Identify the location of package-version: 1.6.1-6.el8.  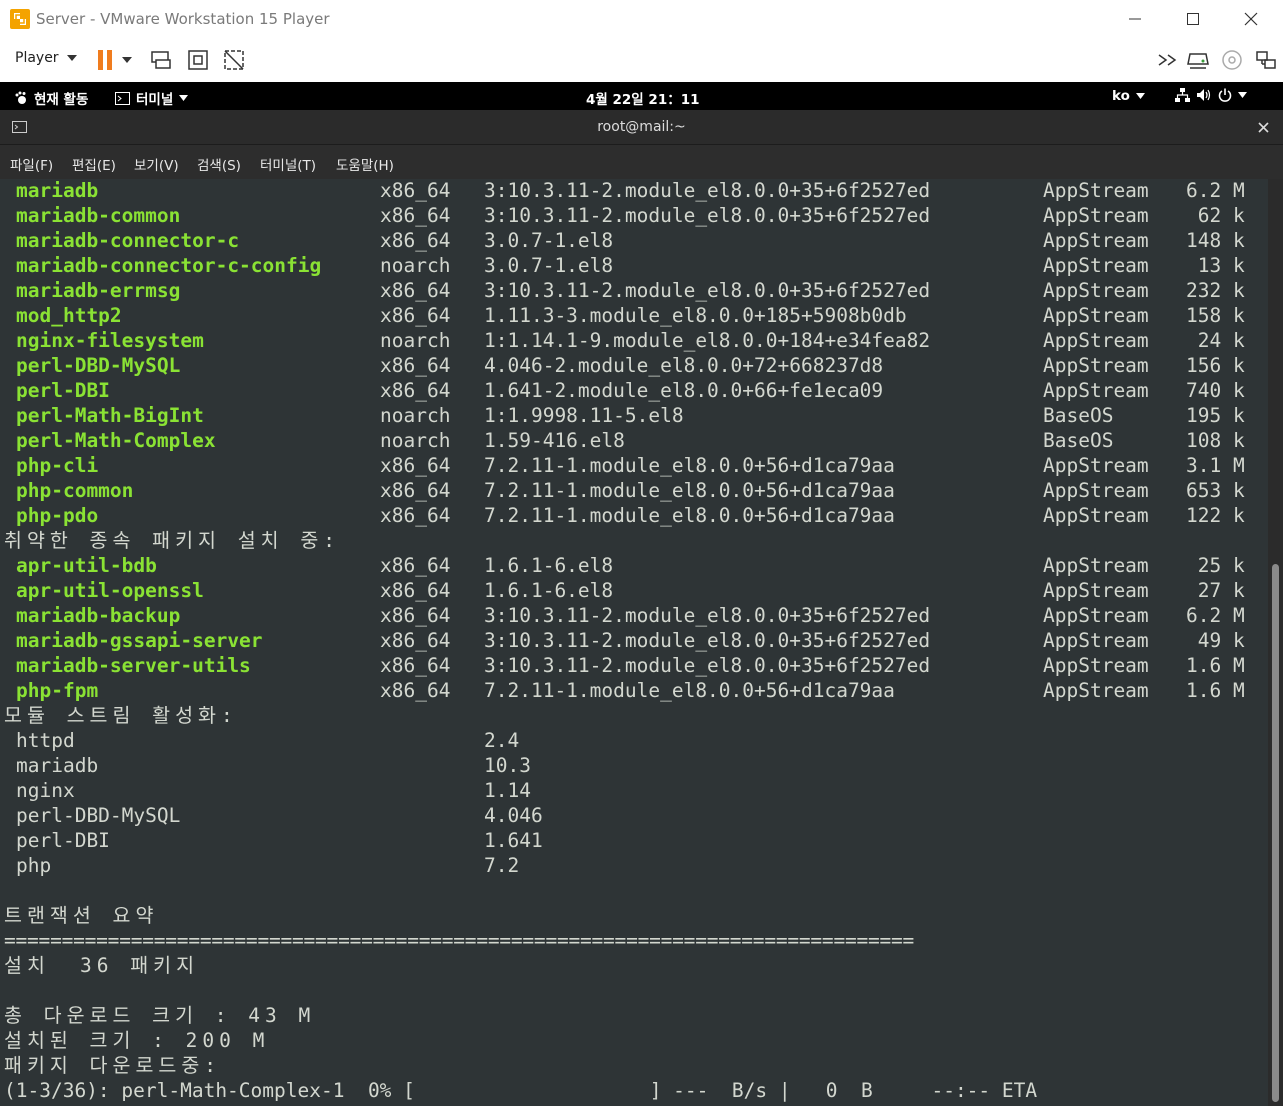
(549, 565).